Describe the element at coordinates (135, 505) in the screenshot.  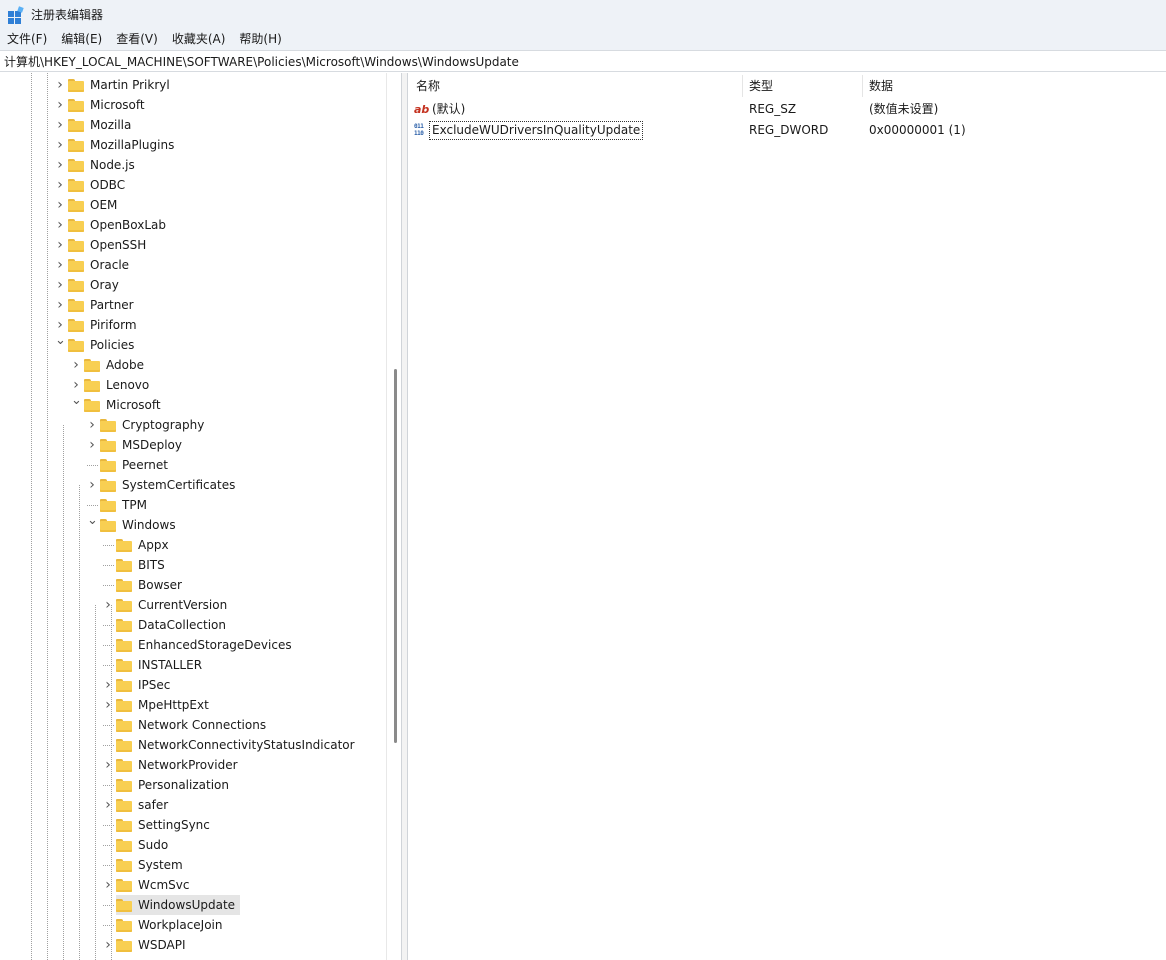
I see `tree-node-label: TPM` at that location.